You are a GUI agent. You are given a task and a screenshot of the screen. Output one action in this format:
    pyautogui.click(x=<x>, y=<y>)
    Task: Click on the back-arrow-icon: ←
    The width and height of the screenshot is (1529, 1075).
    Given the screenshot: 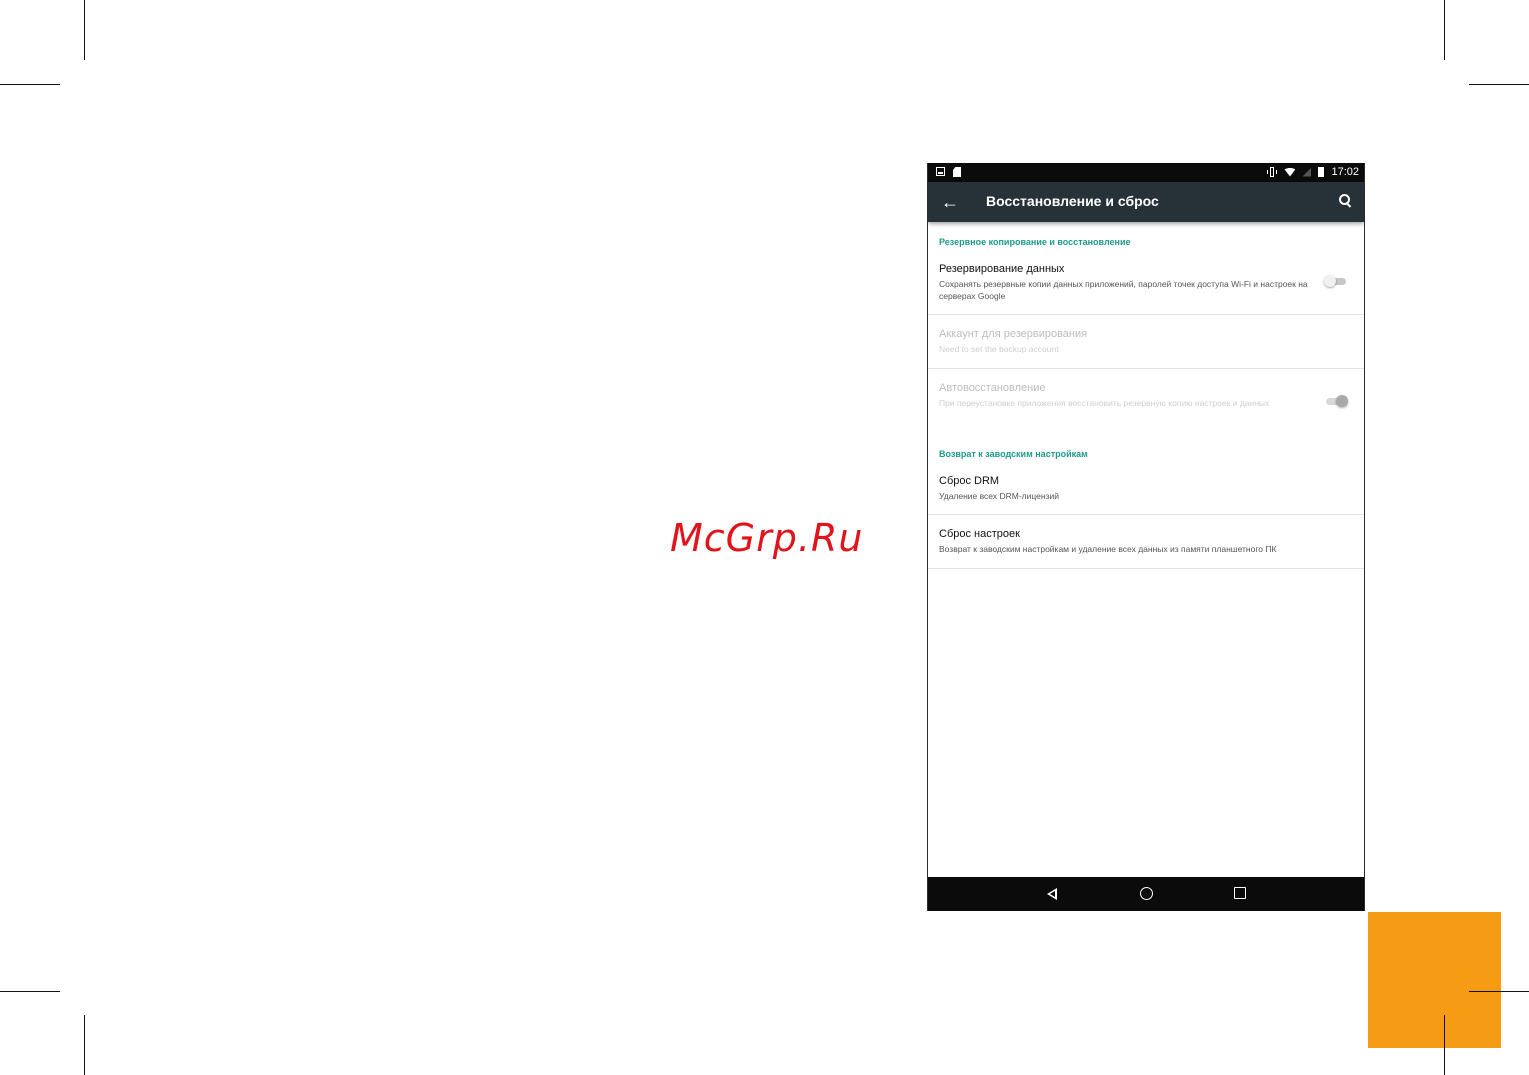 What is the action you would take?
    pyautogui.click(x=950, y=202)
    